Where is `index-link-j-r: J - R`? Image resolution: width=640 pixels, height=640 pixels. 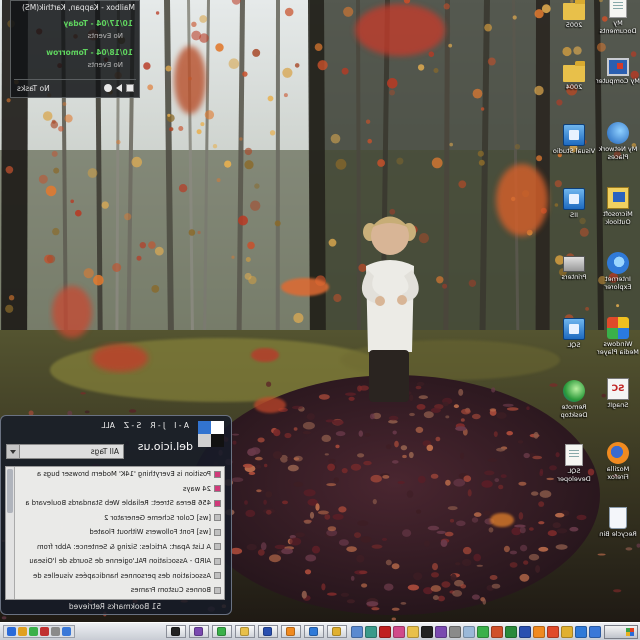 index-link-j-r: J - R is located at coordinates (157, 425).